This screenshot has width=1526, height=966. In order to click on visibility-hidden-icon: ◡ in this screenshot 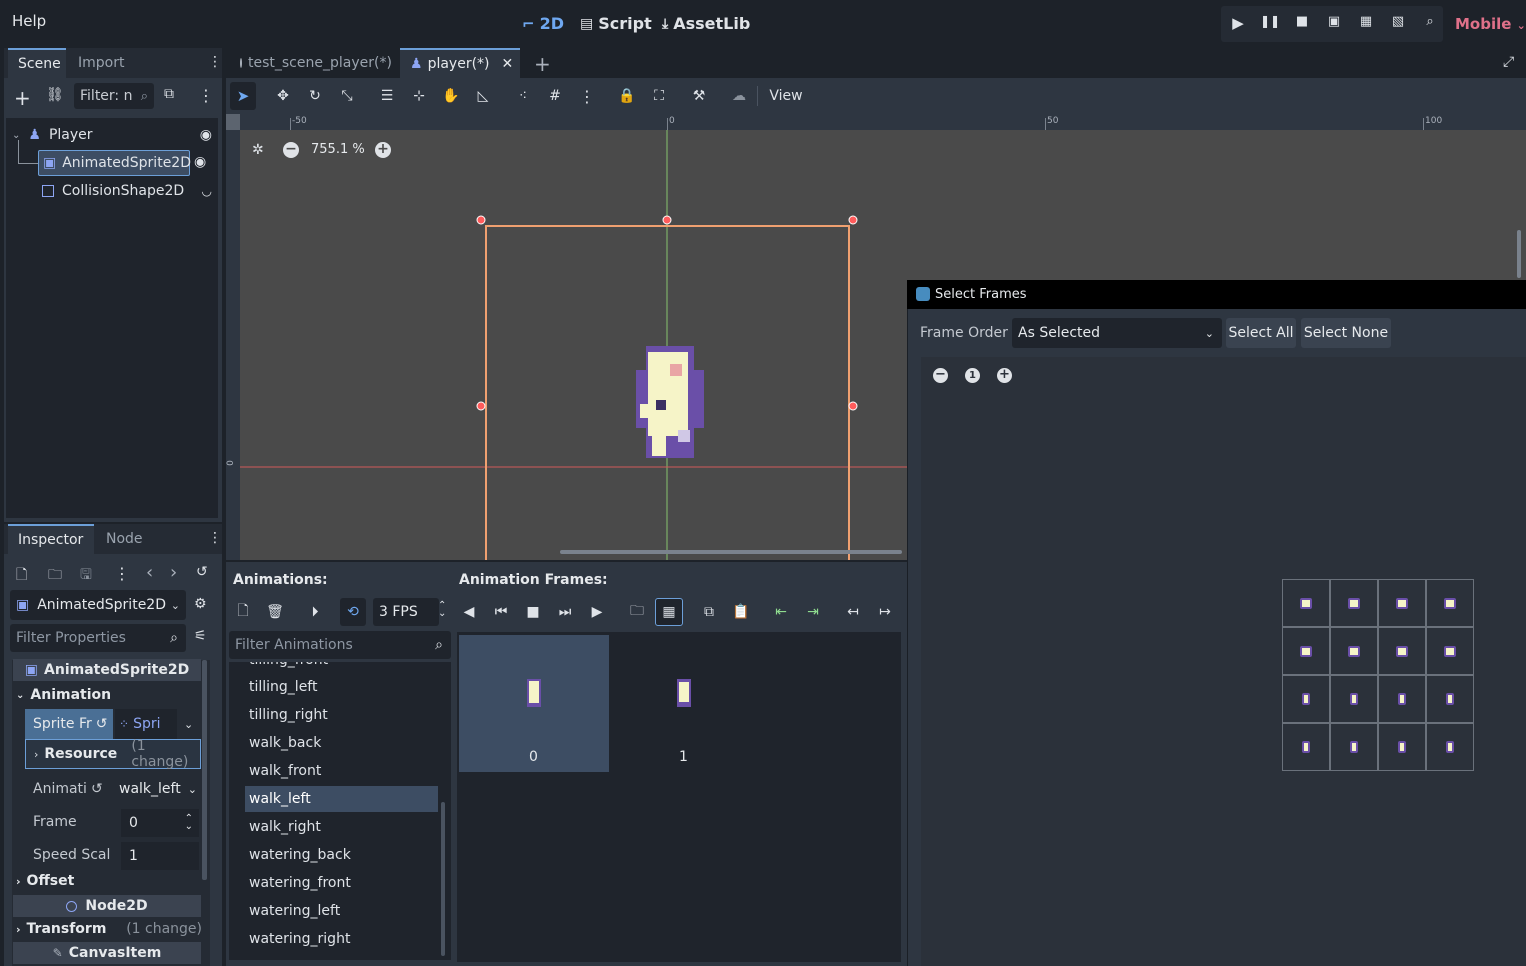, I will do `click(207, 191)`.